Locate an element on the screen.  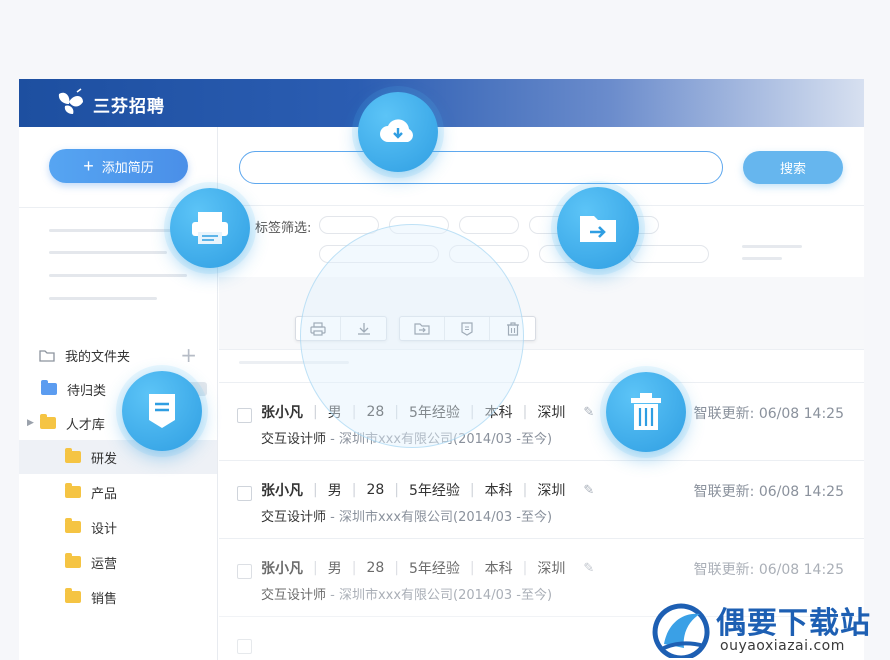
title-bar: 三芬招聘 is located at coordinates (441, 103).